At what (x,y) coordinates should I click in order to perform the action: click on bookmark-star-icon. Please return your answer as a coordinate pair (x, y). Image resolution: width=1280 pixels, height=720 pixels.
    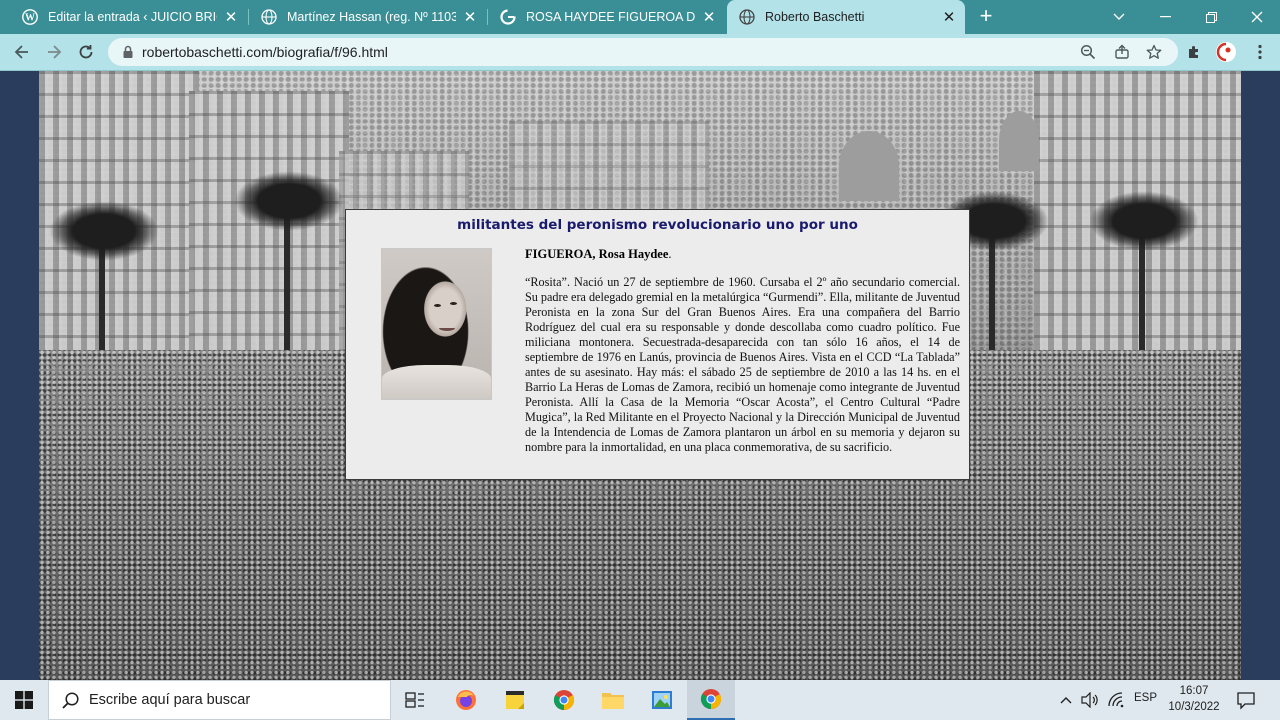
    Looking at the image, I should click on (1154, 52).